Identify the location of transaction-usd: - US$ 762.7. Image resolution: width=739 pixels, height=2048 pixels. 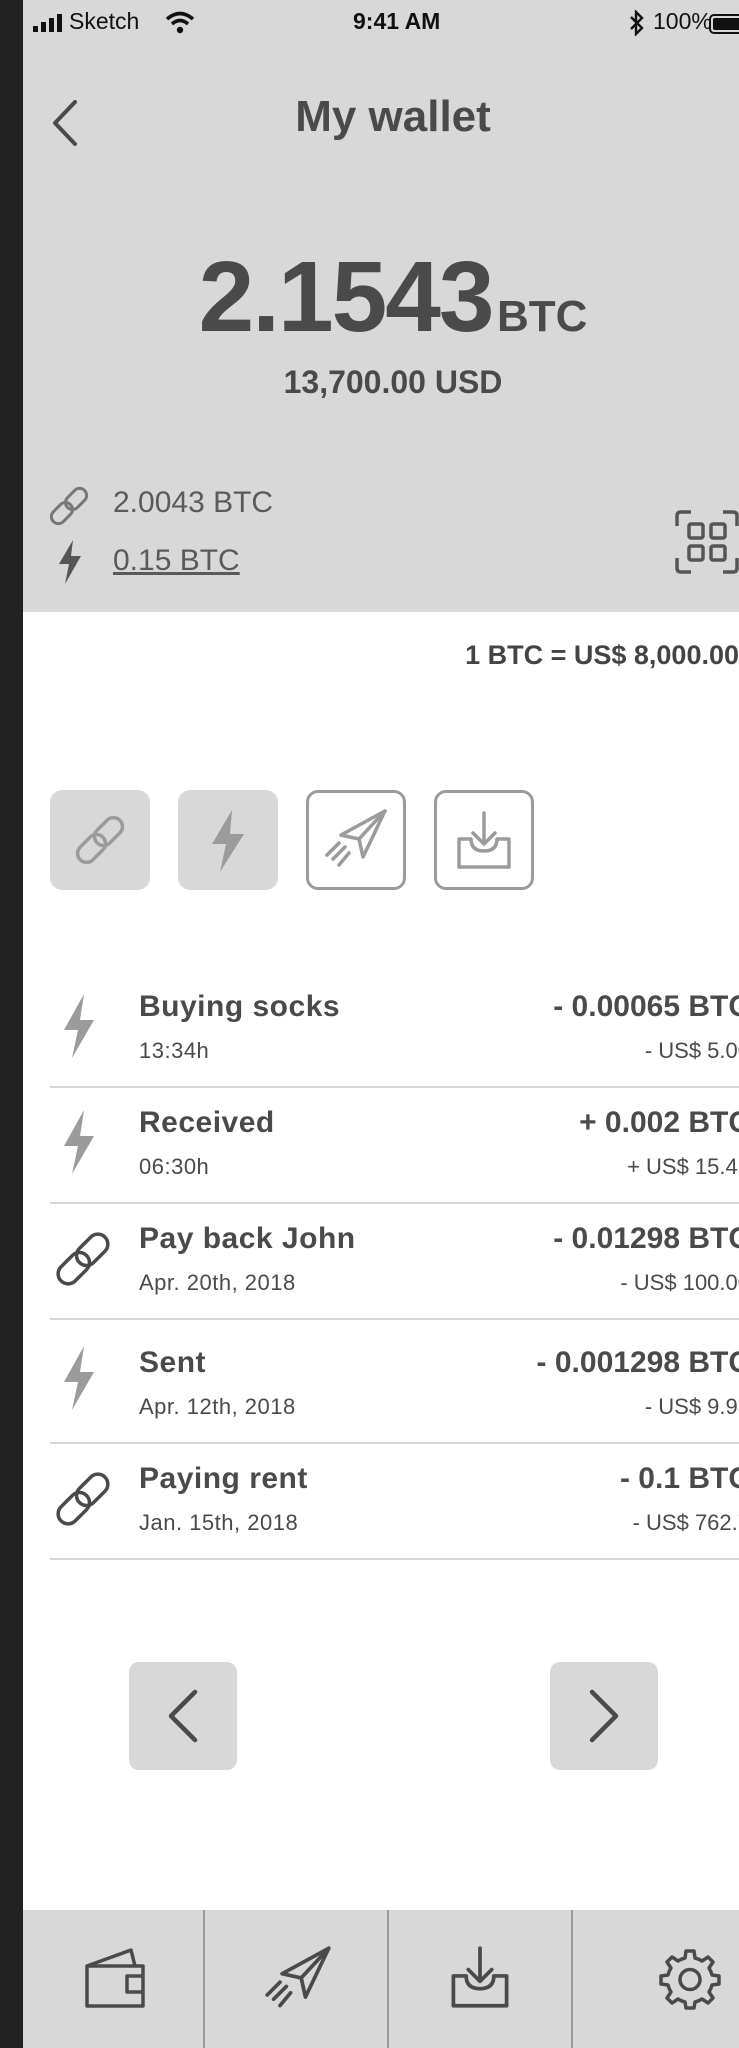
(685, 1522).